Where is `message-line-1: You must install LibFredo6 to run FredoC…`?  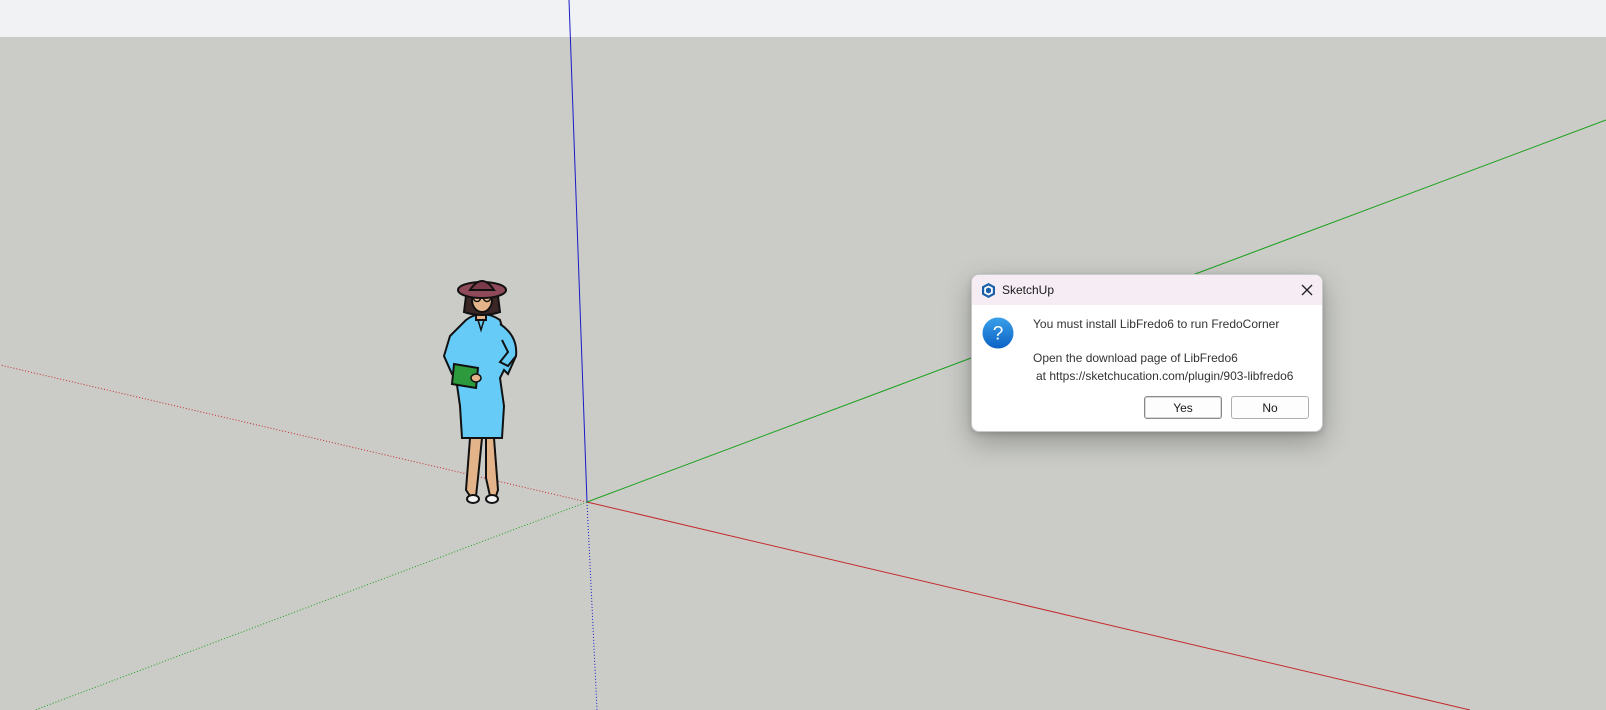
message-line-1: You must install LibFredo6 to run FredoC… is located at coordinates (1156, 324).